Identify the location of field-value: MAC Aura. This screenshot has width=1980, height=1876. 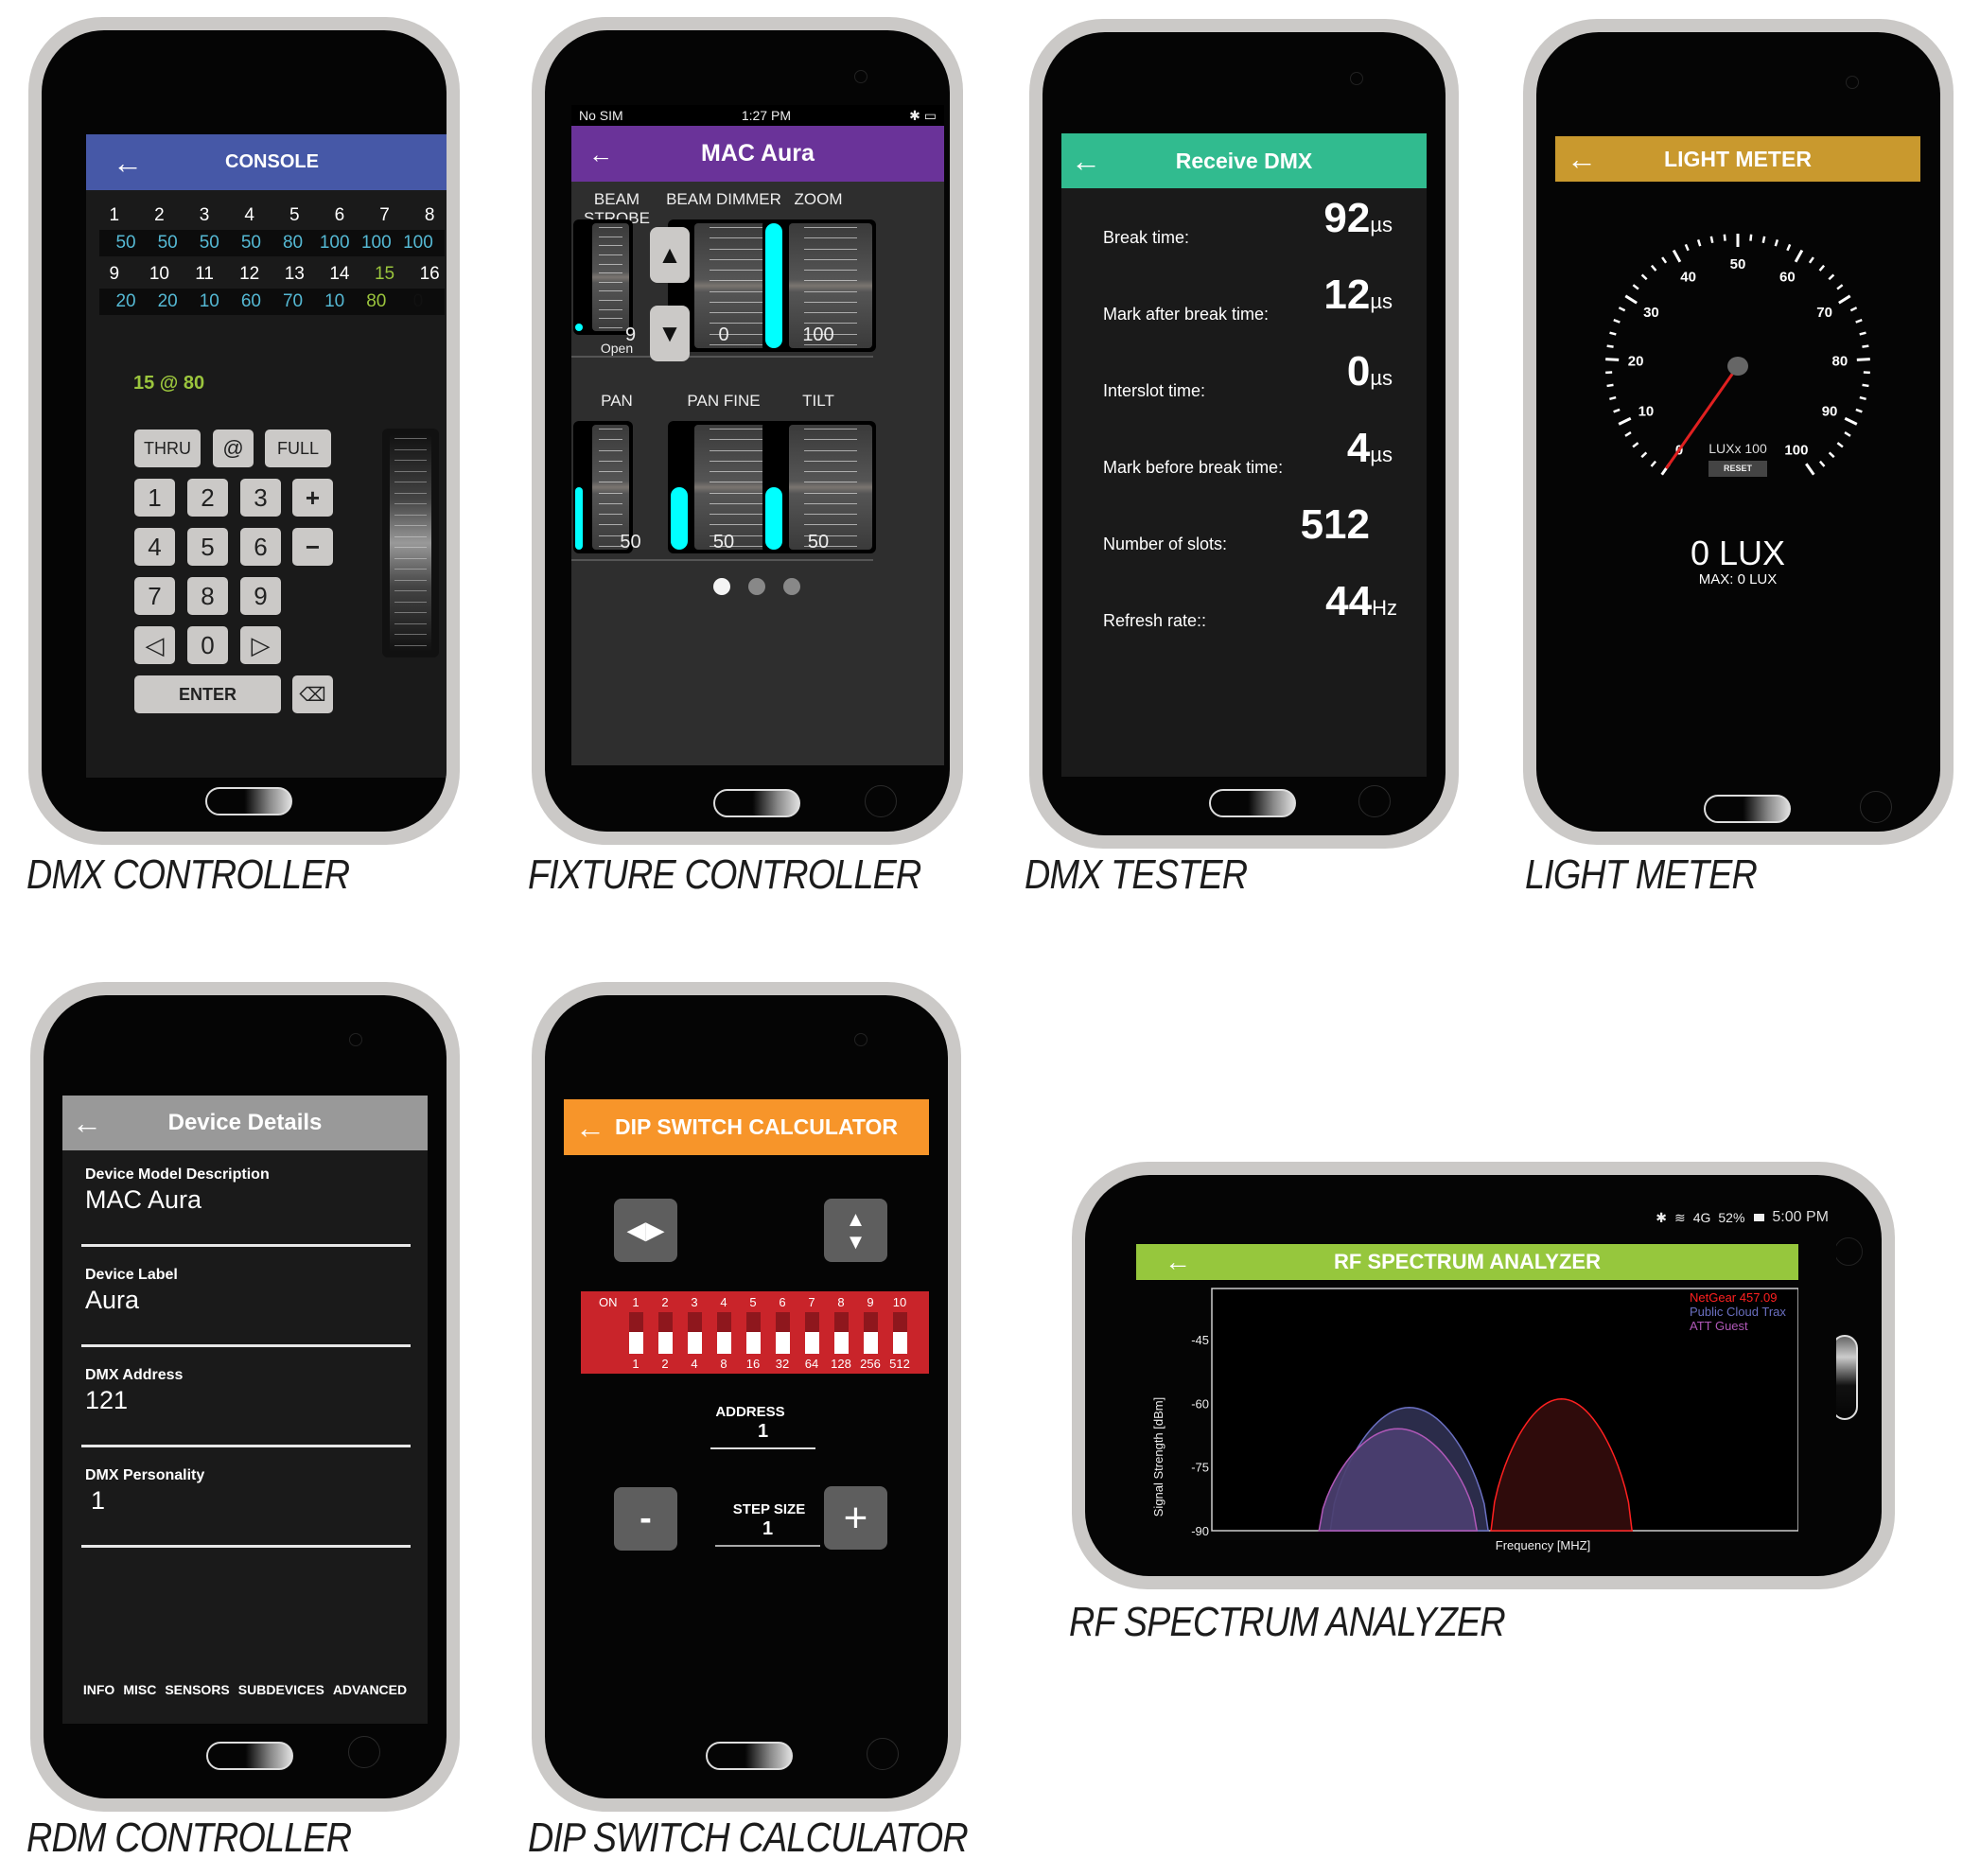
(144, 1200).